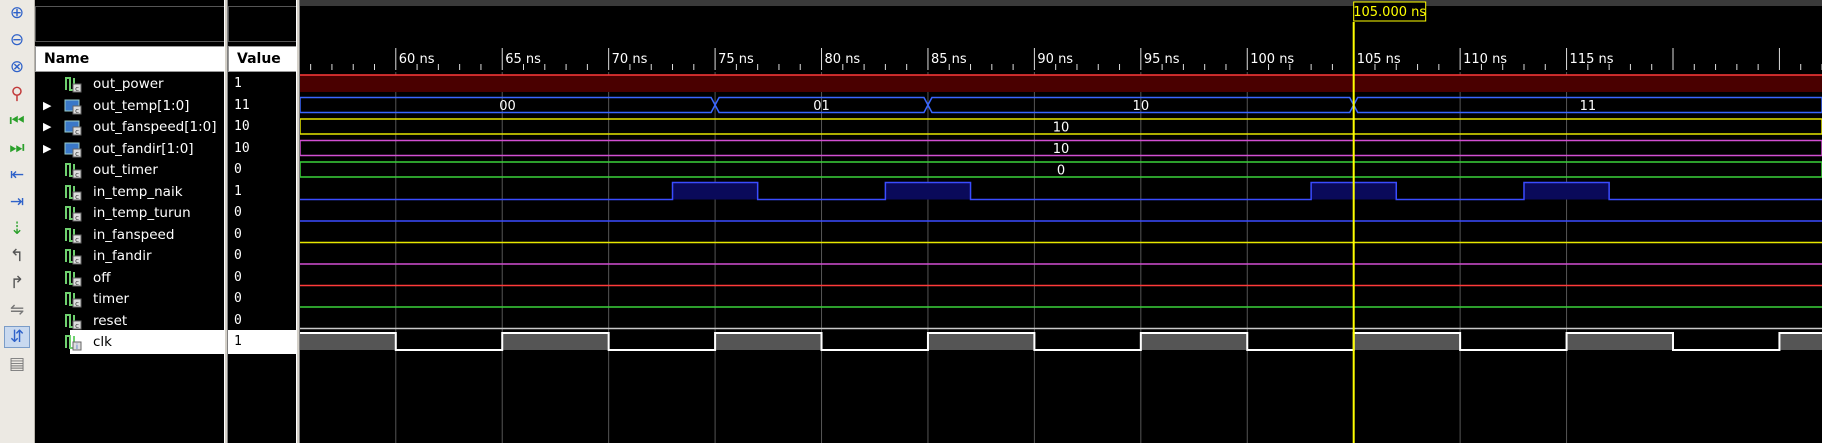 The width and height of the screenshot is (1822, 443). What do you see at coordinates (1485, 59) in the screenshot?
I see `tick-label: 110 ns` at bounding box center [1485, 59].